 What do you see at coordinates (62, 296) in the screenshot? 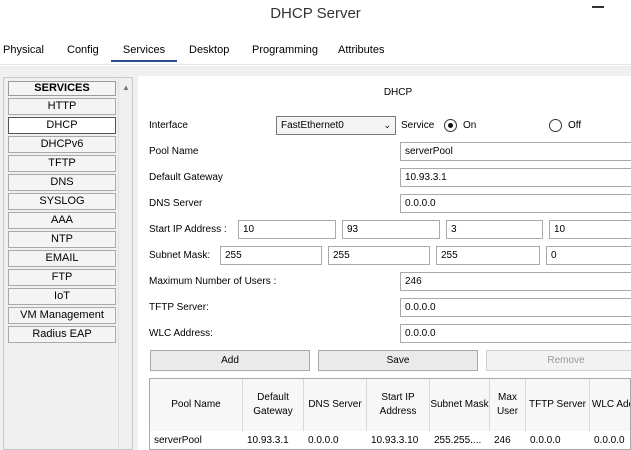
I see `sidebar-item-iot: IoT` at bounding box center [62, 296].